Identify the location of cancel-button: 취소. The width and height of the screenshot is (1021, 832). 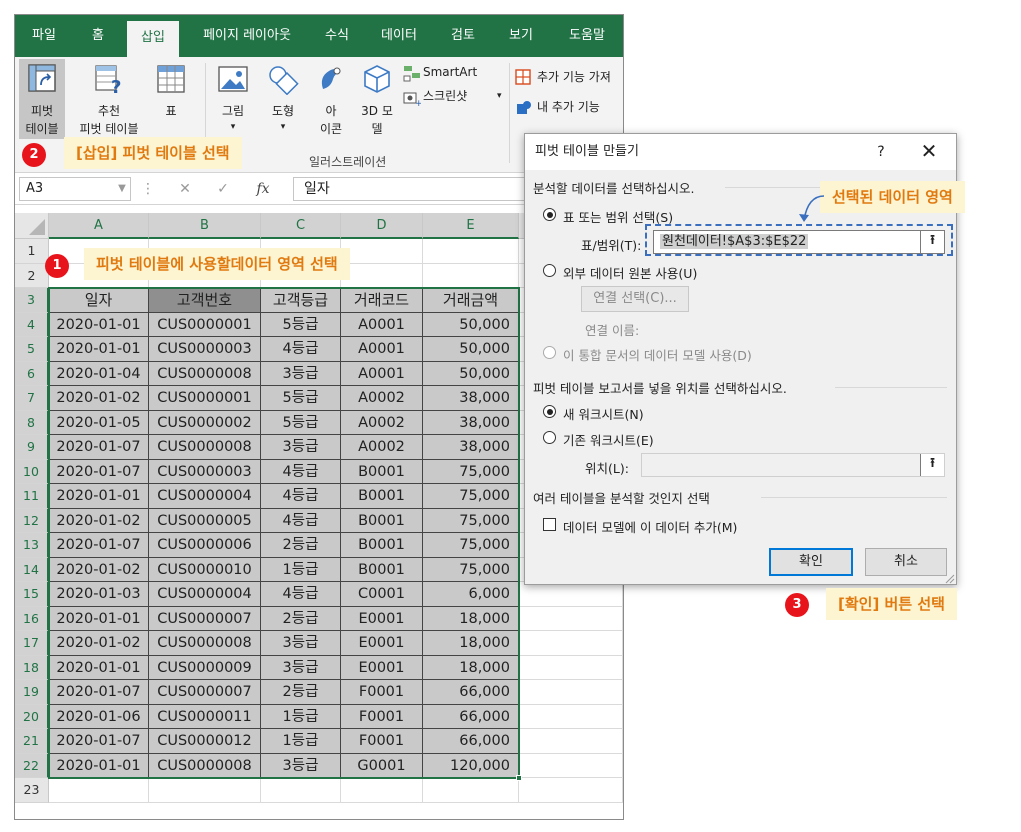
(906, 562).